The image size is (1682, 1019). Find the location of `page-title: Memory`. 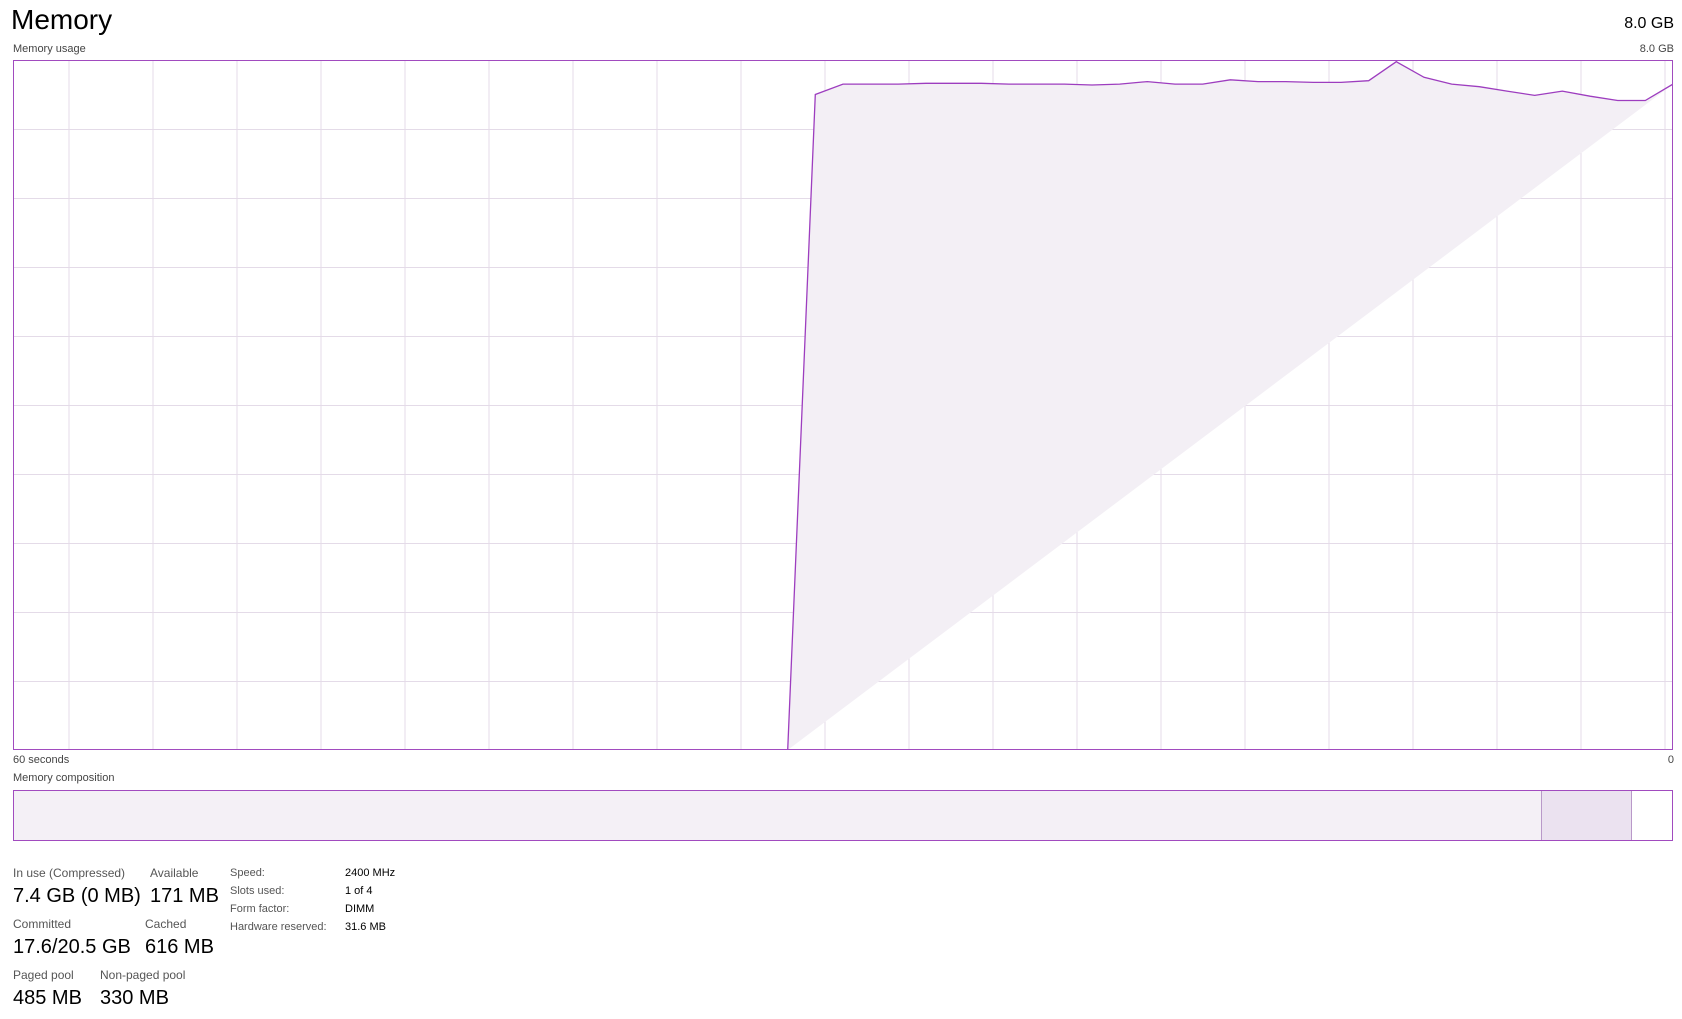

page-title: Memory is located at coordinates (62, 19).